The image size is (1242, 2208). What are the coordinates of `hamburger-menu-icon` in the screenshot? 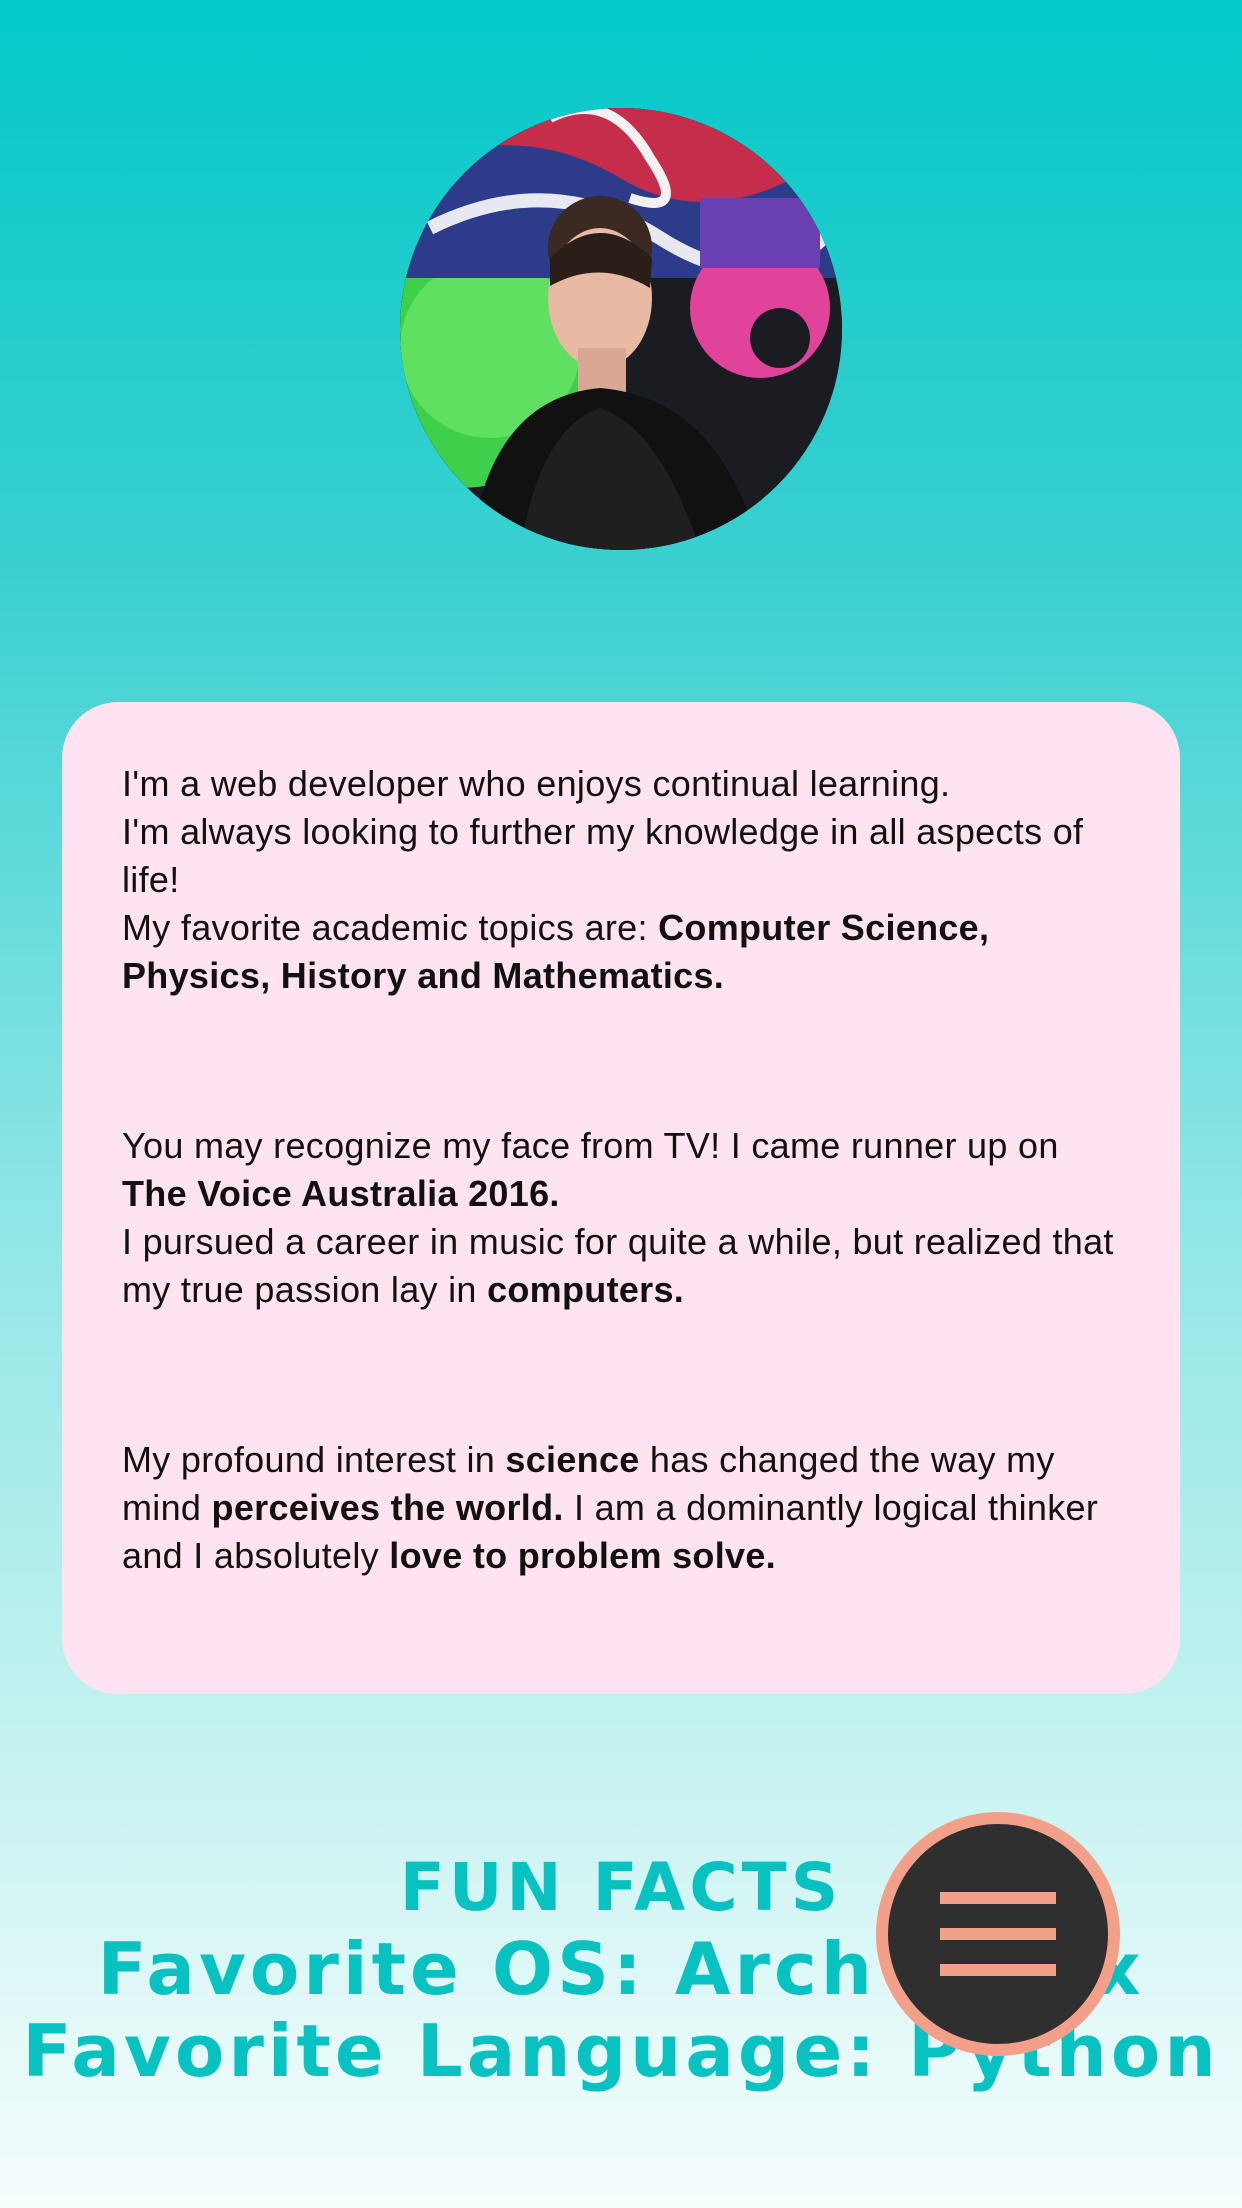 It's located at (998, 1934).